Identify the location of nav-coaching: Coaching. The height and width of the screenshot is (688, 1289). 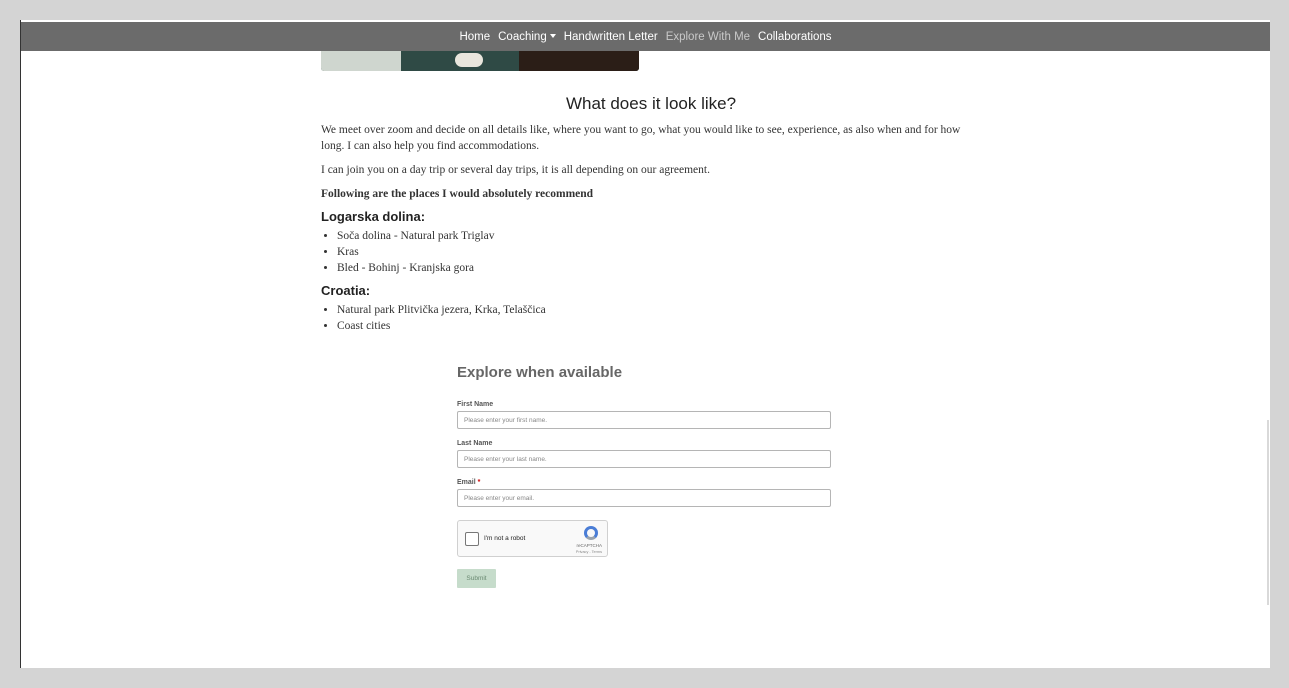
(527, 37).